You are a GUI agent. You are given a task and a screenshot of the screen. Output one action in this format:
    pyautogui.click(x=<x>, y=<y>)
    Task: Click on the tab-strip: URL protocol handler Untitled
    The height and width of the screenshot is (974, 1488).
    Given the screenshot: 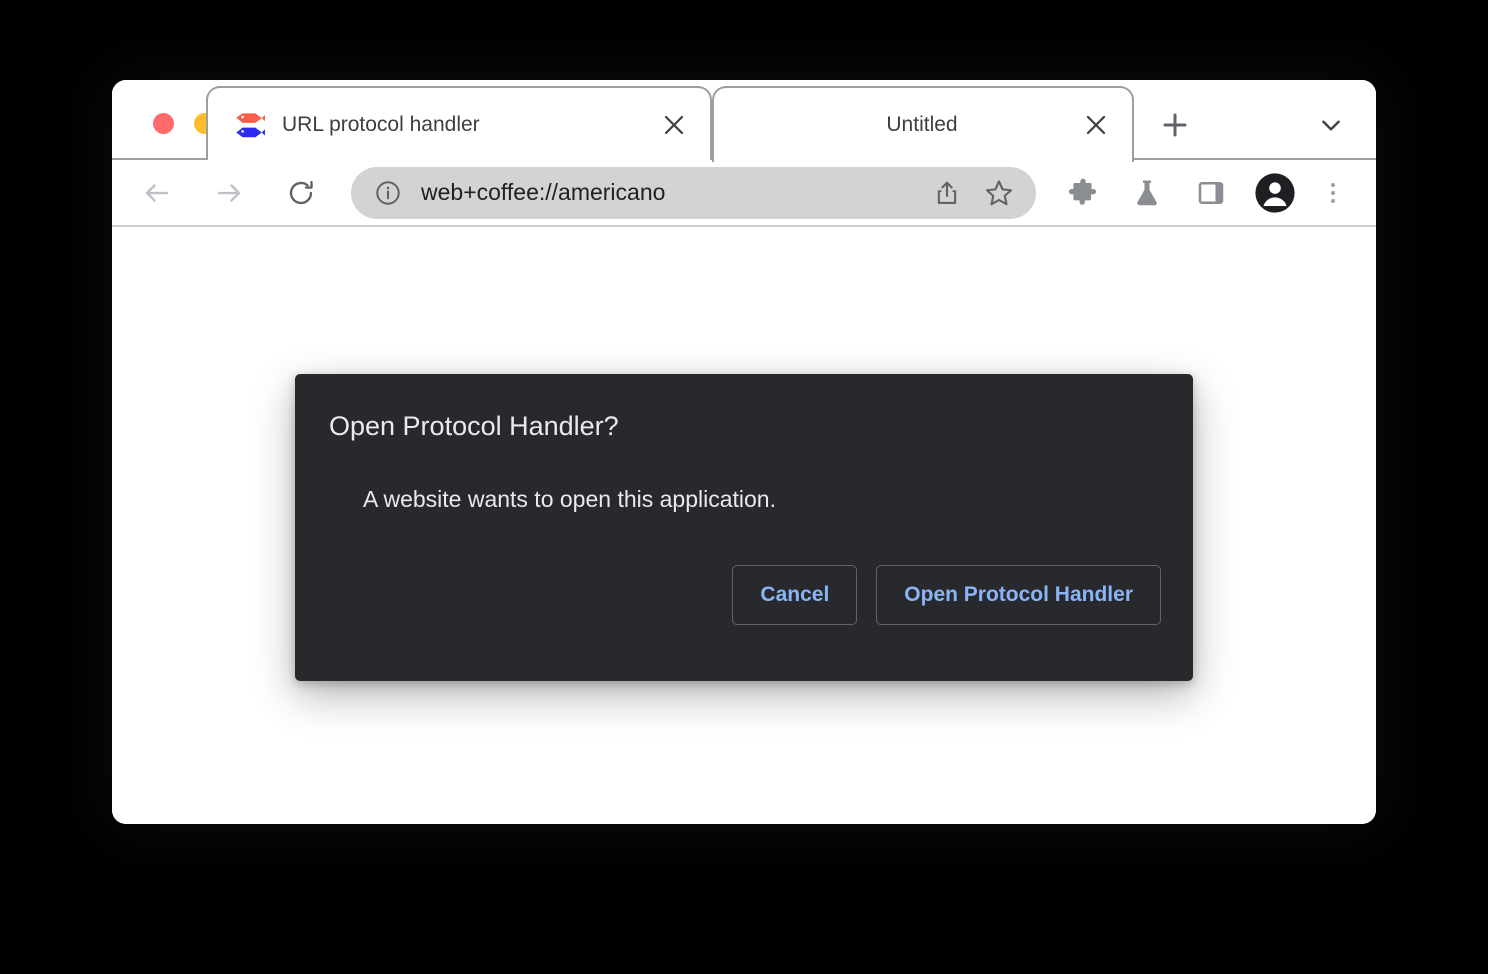 What is the action you would take?
    pyautogui.click(x=744, y=121)
    